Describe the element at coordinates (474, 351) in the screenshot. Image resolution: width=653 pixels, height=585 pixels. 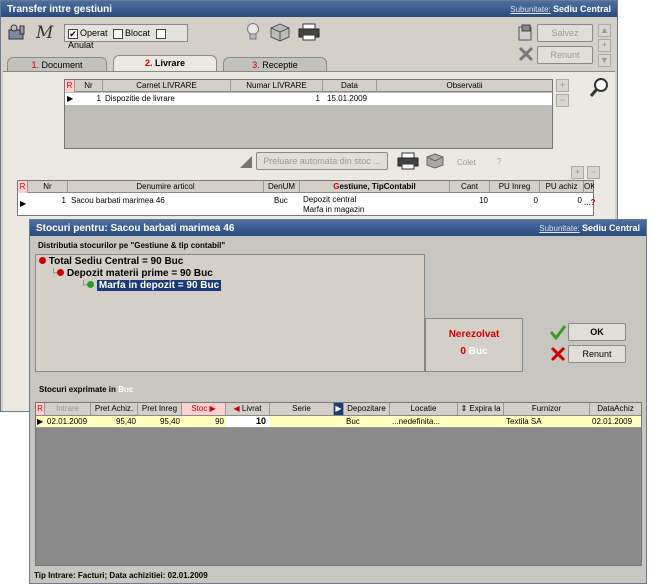
I see `nerezolvat-value: 0 Buc` at that location.